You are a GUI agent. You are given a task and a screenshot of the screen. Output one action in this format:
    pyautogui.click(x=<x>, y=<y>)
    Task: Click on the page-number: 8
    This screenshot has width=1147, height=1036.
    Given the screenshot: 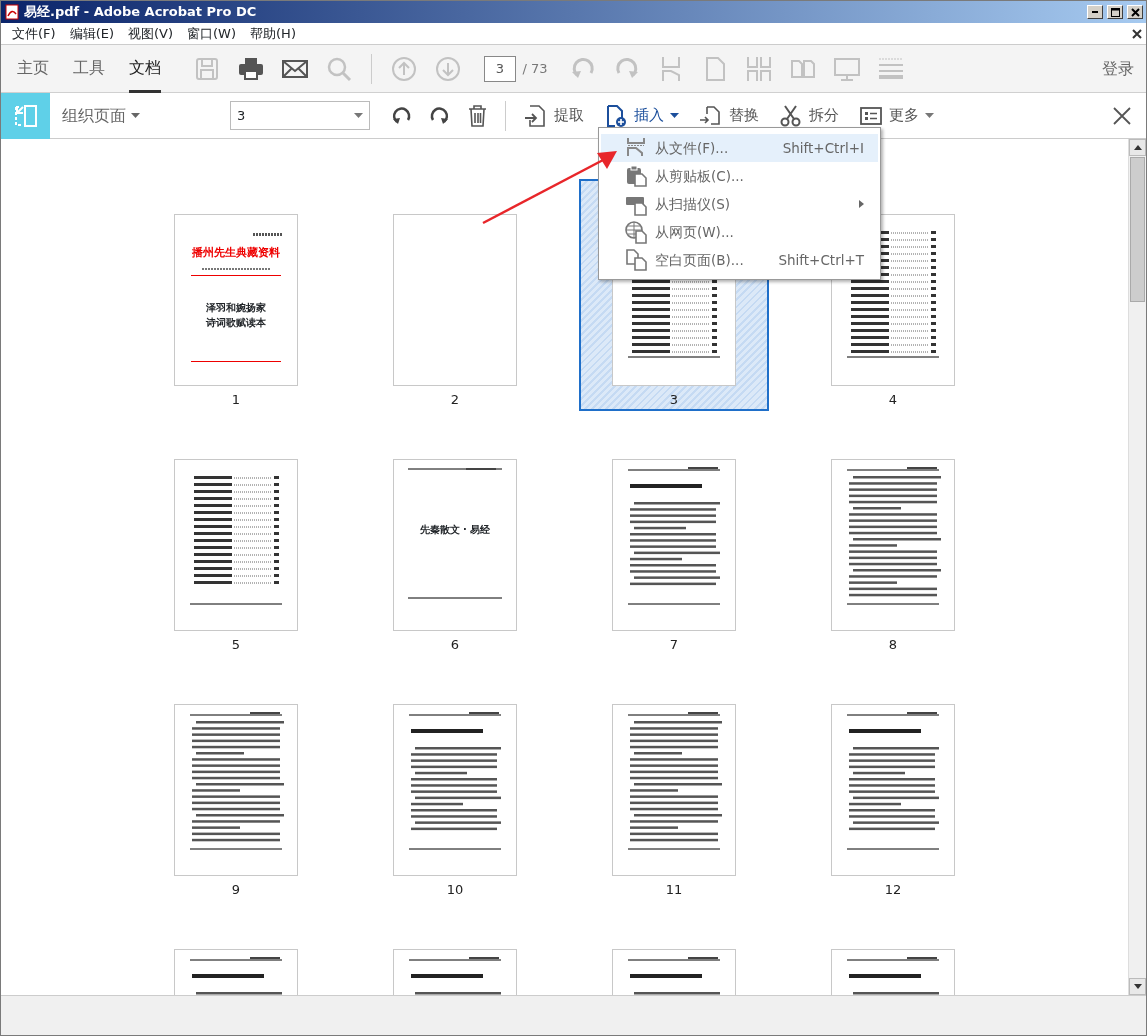 What is the action you would take?
    pyautogui.click(x=893, y=644)
    